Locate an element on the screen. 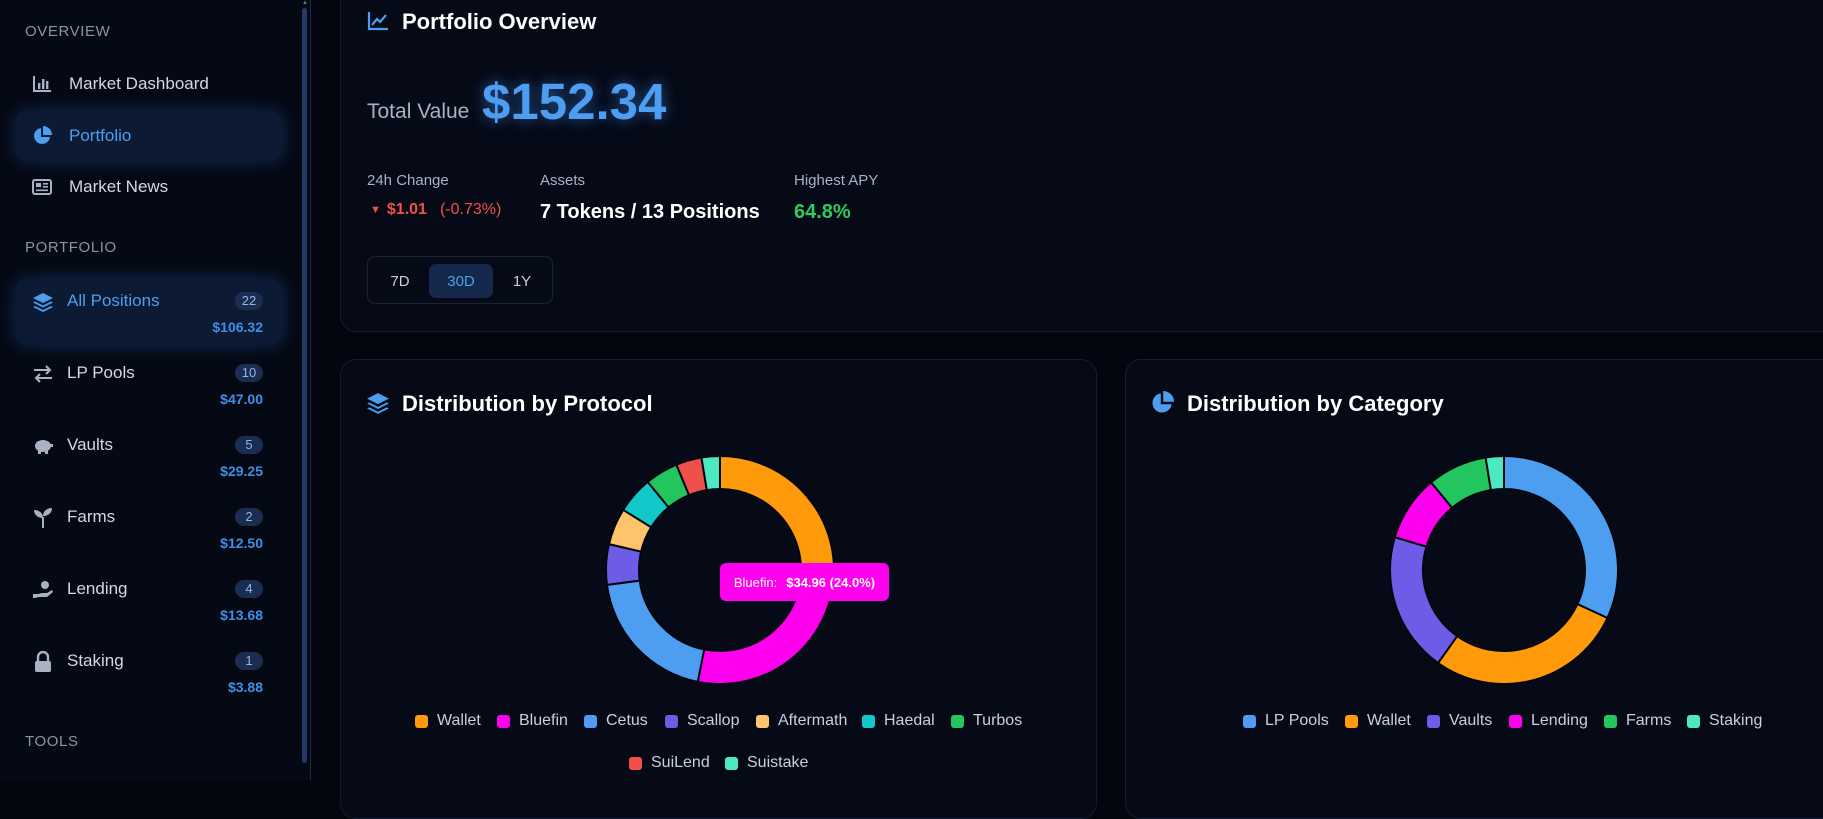  lock-icon is located at coordinates (43, 662).